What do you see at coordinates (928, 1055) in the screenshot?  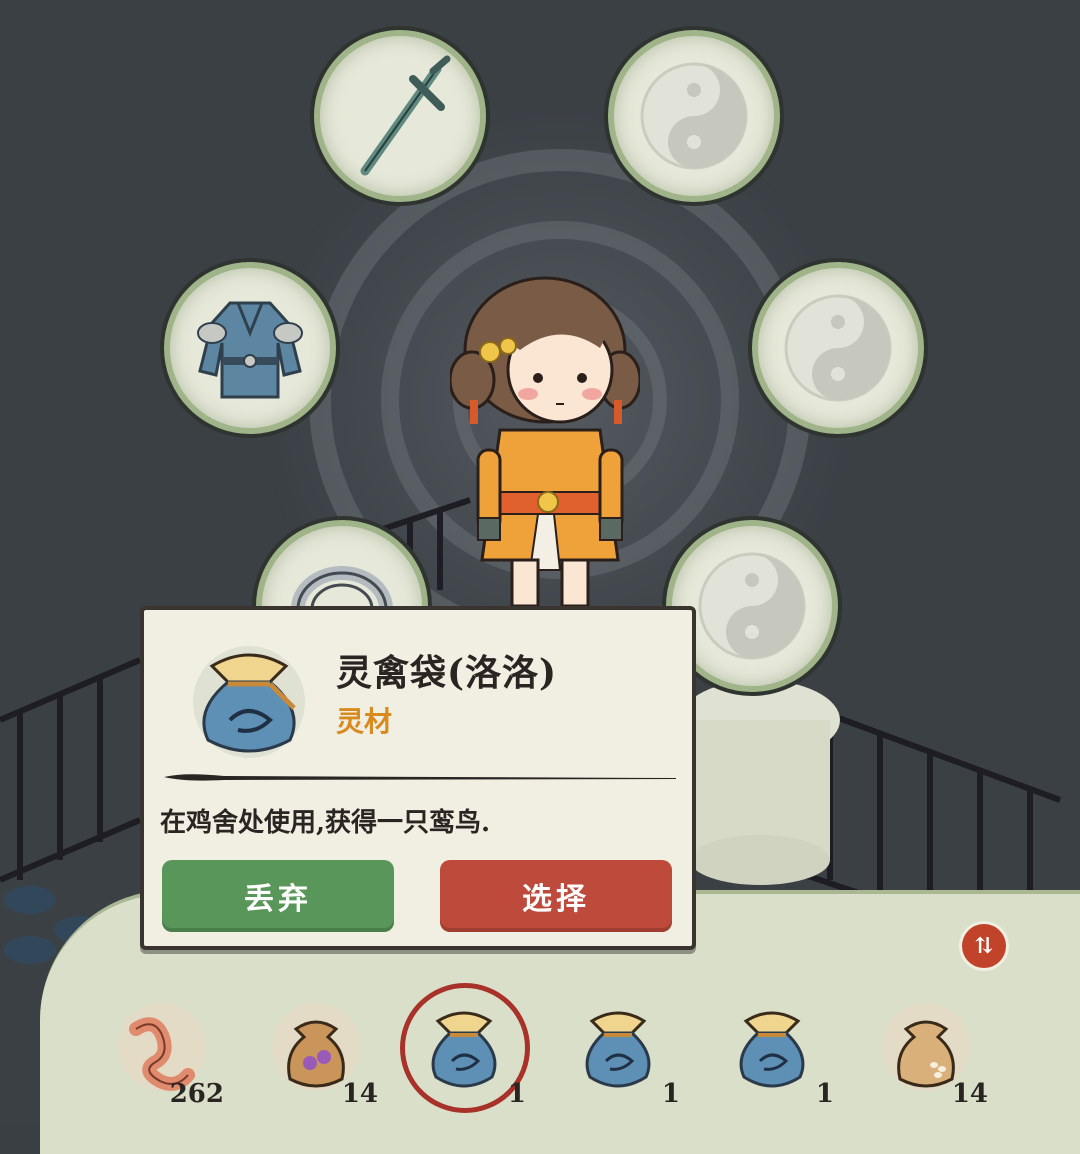 I see `inventory-item-seed-bag: 14` at bounding box center [928, 1055].